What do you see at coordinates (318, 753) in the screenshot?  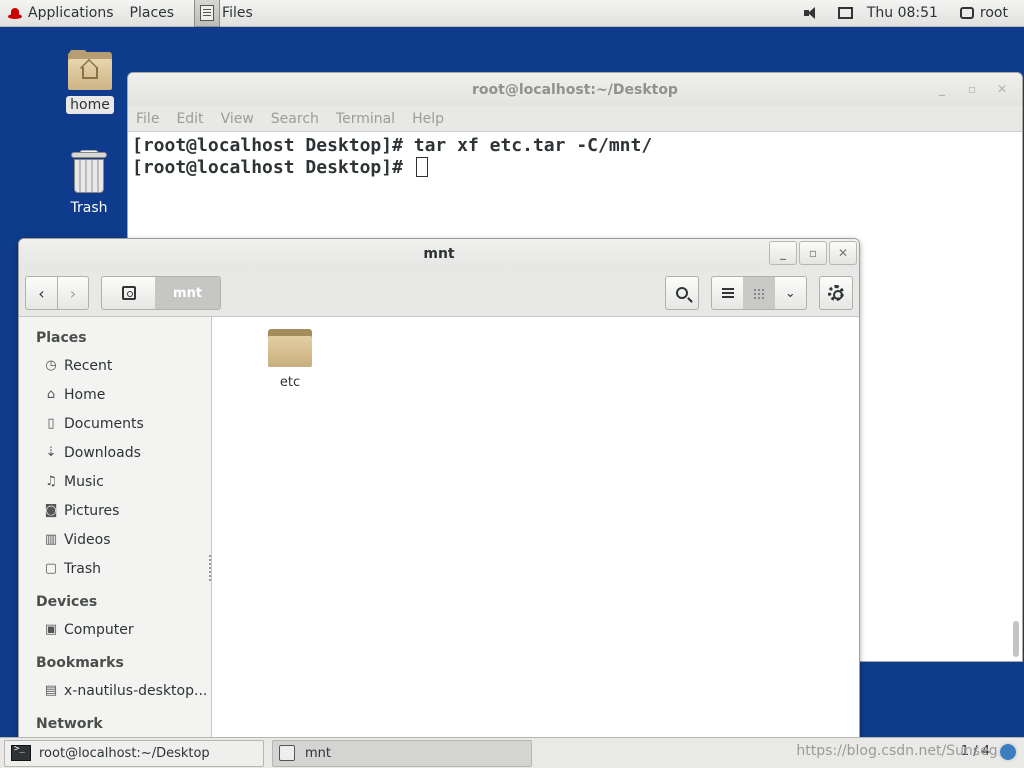 I see `taskbar-item-label: mnt` at bounding box center [318, 753].